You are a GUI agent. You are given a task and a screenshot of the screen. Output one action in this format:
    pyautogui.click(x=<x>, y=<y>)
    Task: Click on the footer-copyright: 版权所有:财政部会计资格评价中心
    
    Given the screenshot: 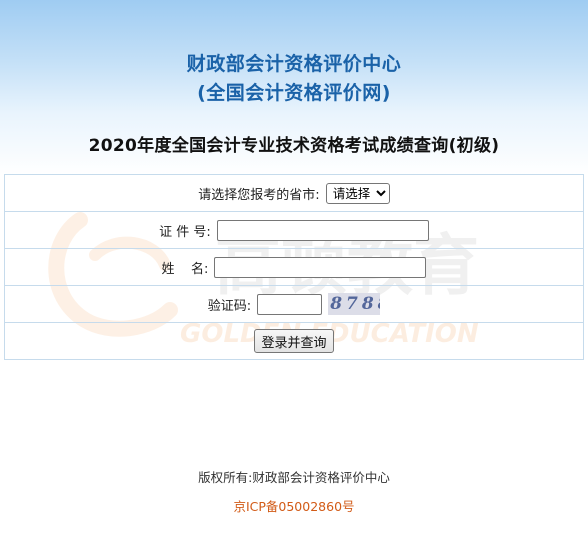 What is the action you would take?
    pyautogui.click(x=294, y=477)
    